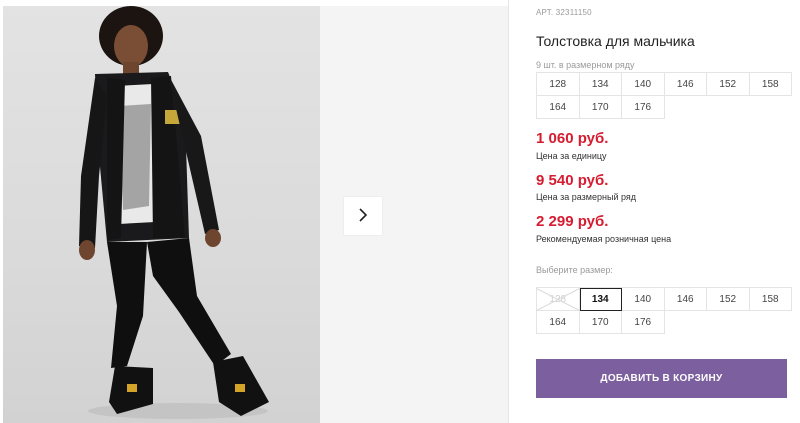 This screenshot has width=800, height=423. Describe the element at coordinates (572, 138) in the screenshot. I see `unit-price: 1 060 руб.` at that location.